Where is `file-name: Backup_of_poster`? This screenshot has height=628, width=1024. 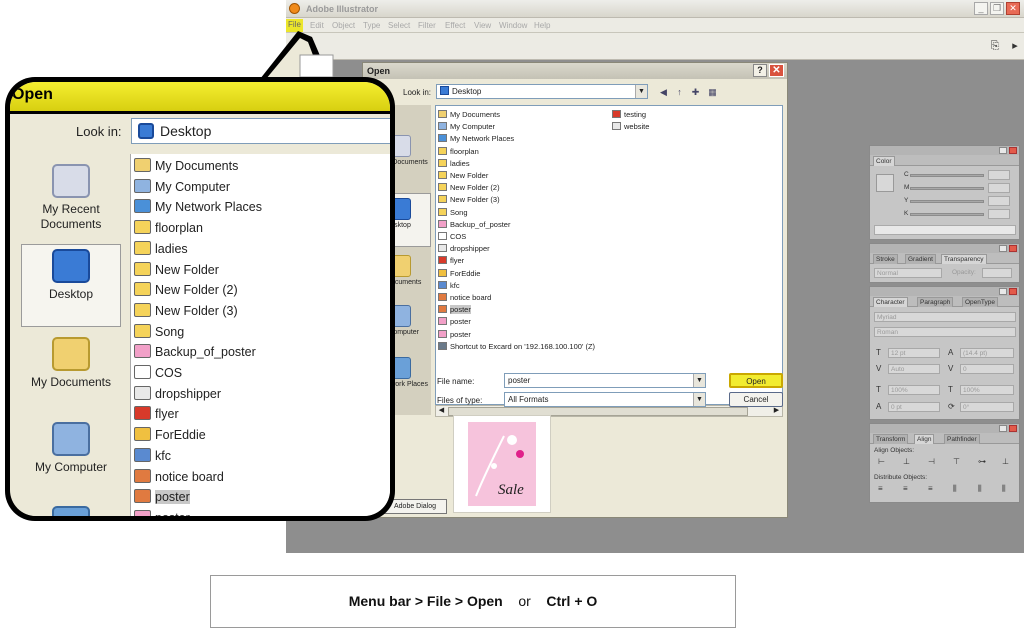
file-name: Backup_of_poster is located at coordinates (205, 352).